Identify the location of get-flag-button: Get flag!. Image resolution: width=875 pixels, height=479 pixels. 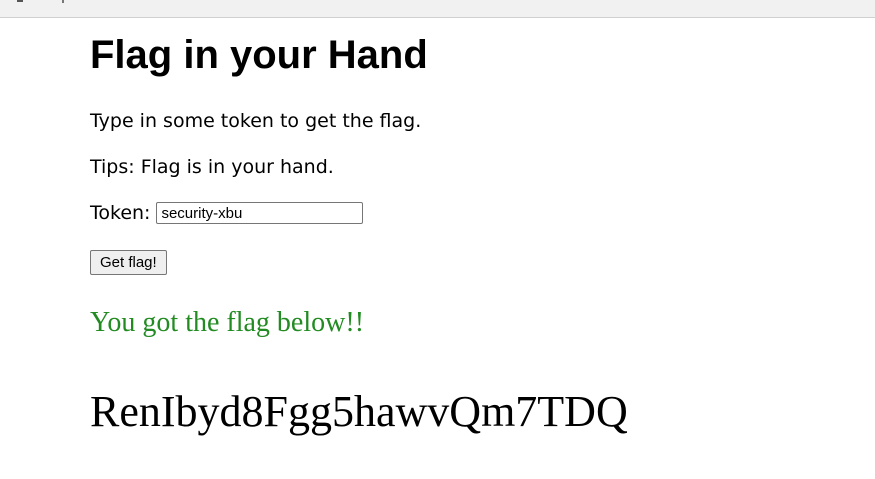
(128, 262).